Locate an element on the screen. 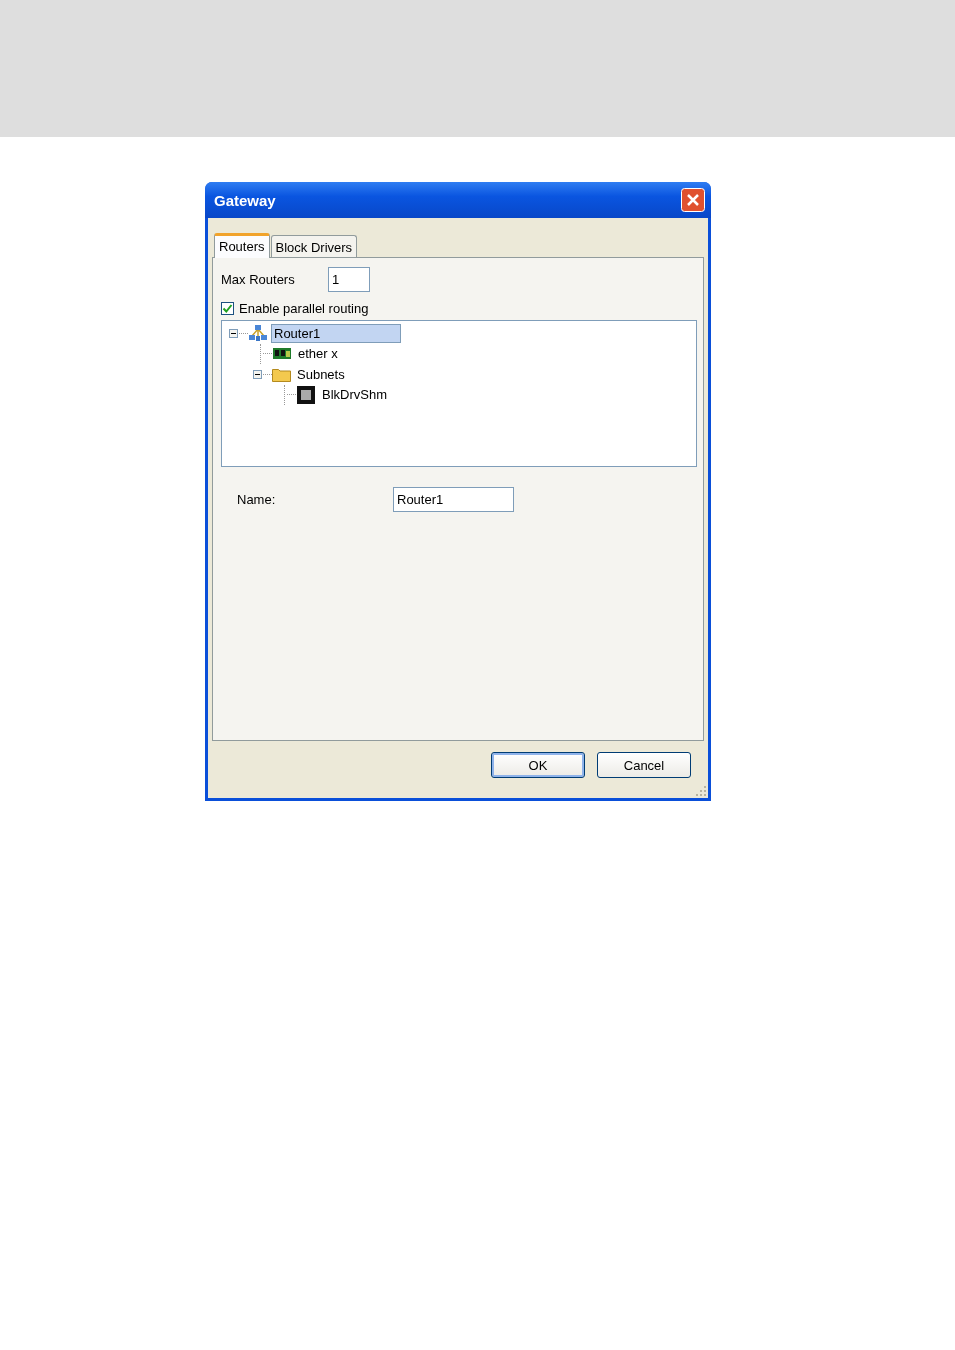 The image size is (955, 1350). name-label: Name: is located at coordinates (257, 499).